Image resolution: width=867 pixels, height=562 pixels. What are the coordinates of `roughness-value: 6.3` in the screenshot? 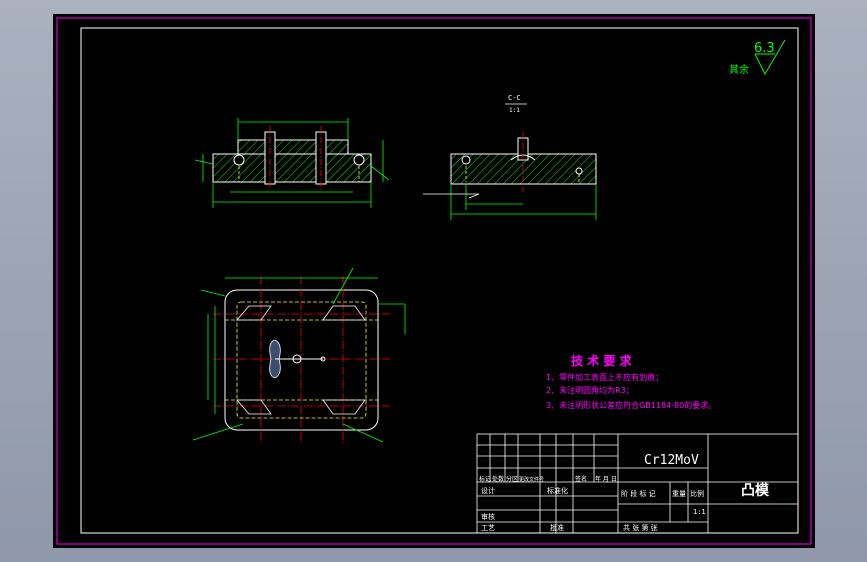 It's located at (764, 48).